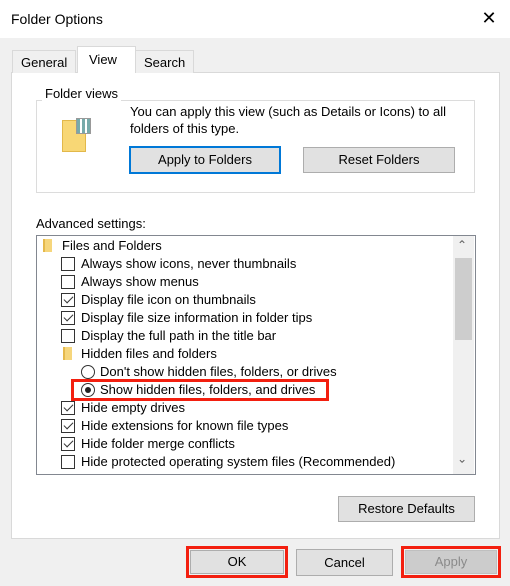 This screenshot has height=586, width=510. Describe the element at coordinates (462, 245) in the screenshot. I see `scroll-up-icon: ⌃` at that location.